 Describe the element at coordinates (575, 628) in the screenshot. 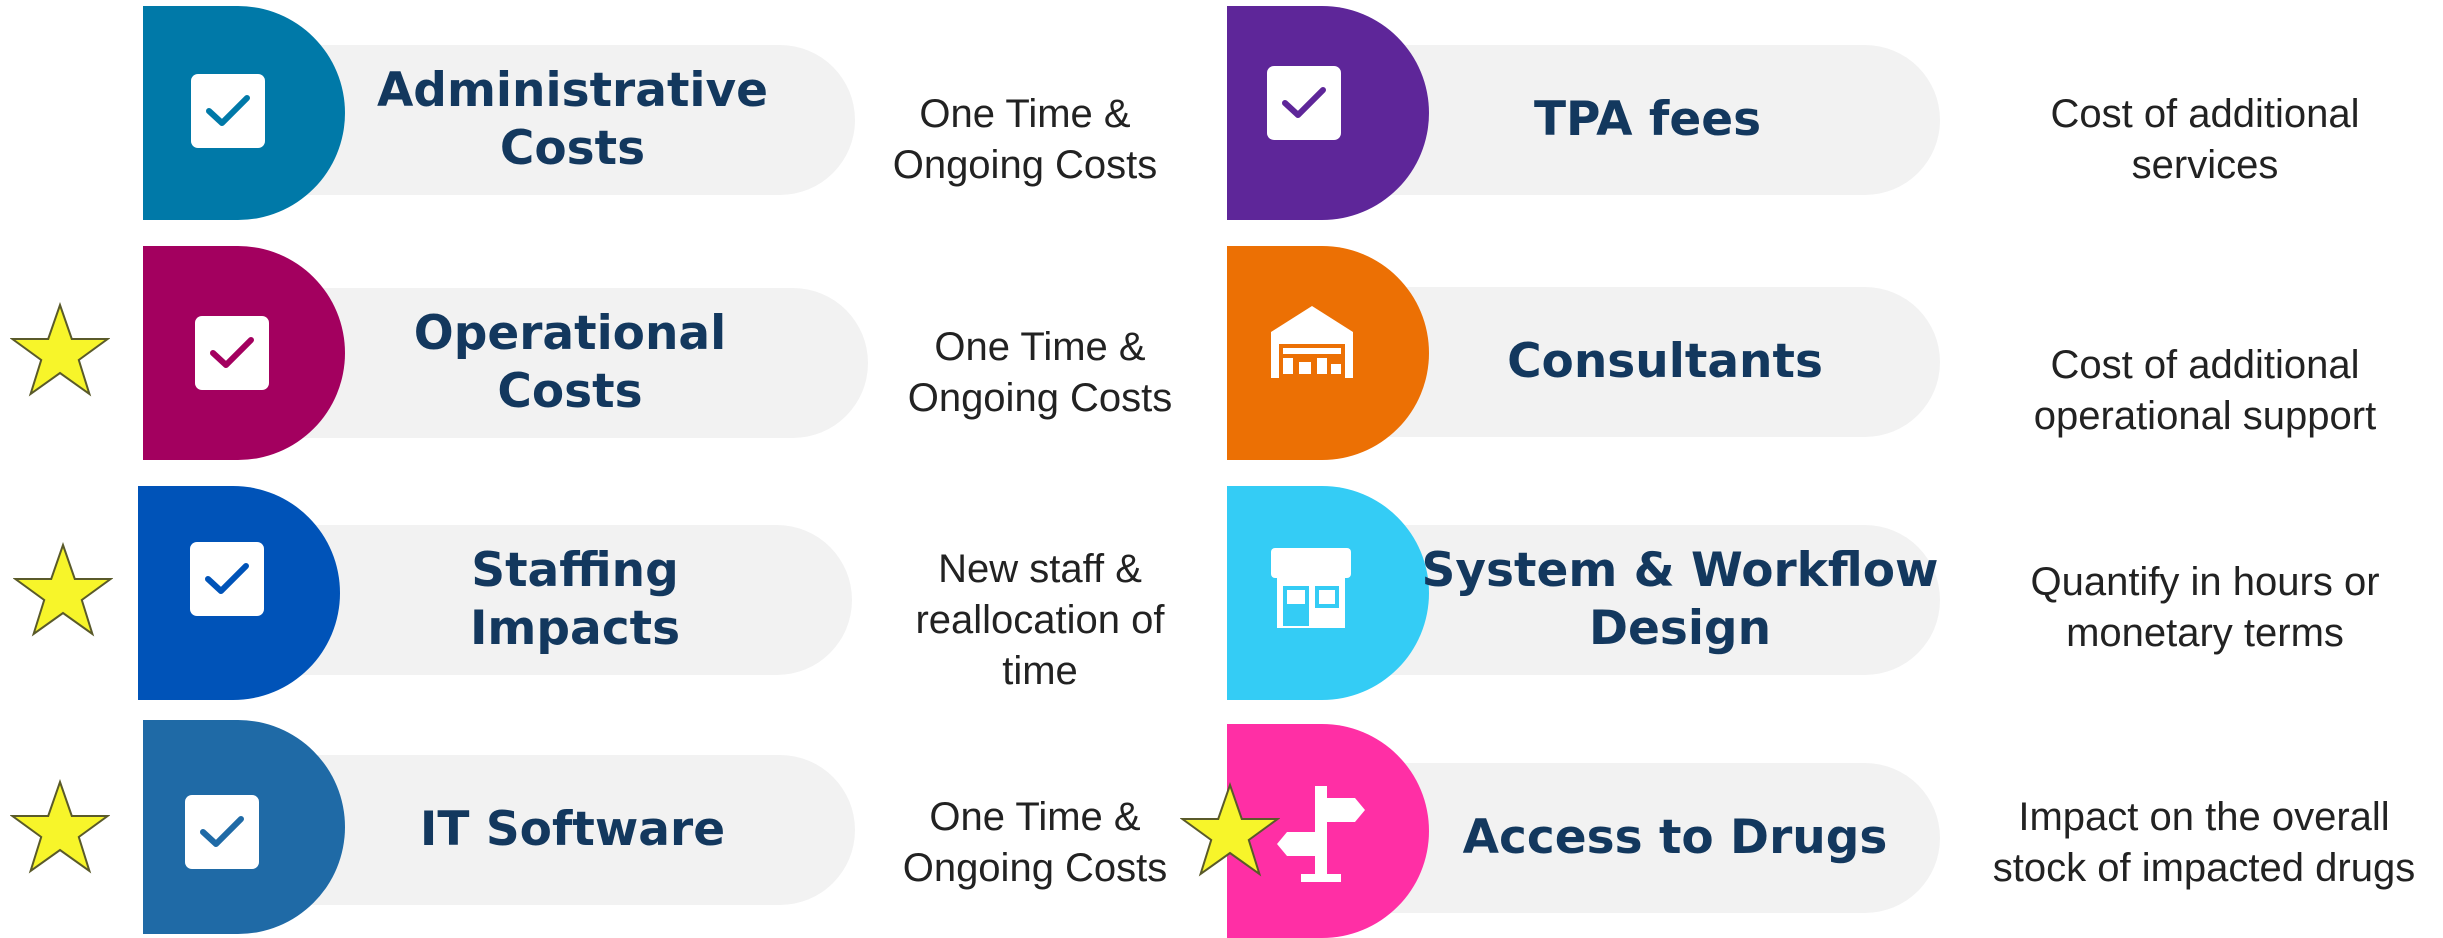

I see `title-line: Impacts` at that location.